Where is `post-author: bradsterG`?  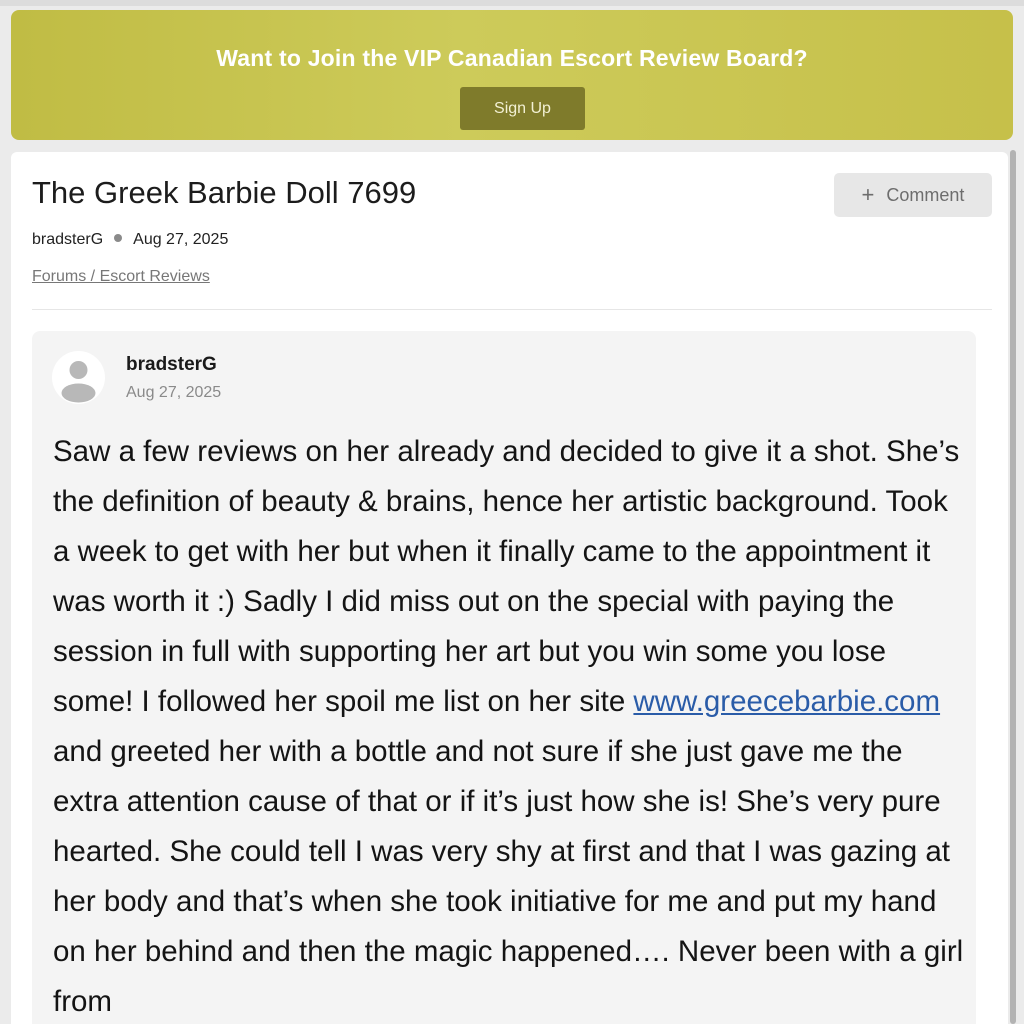
post-author: bradsterG is located at coordinates (171, 365).